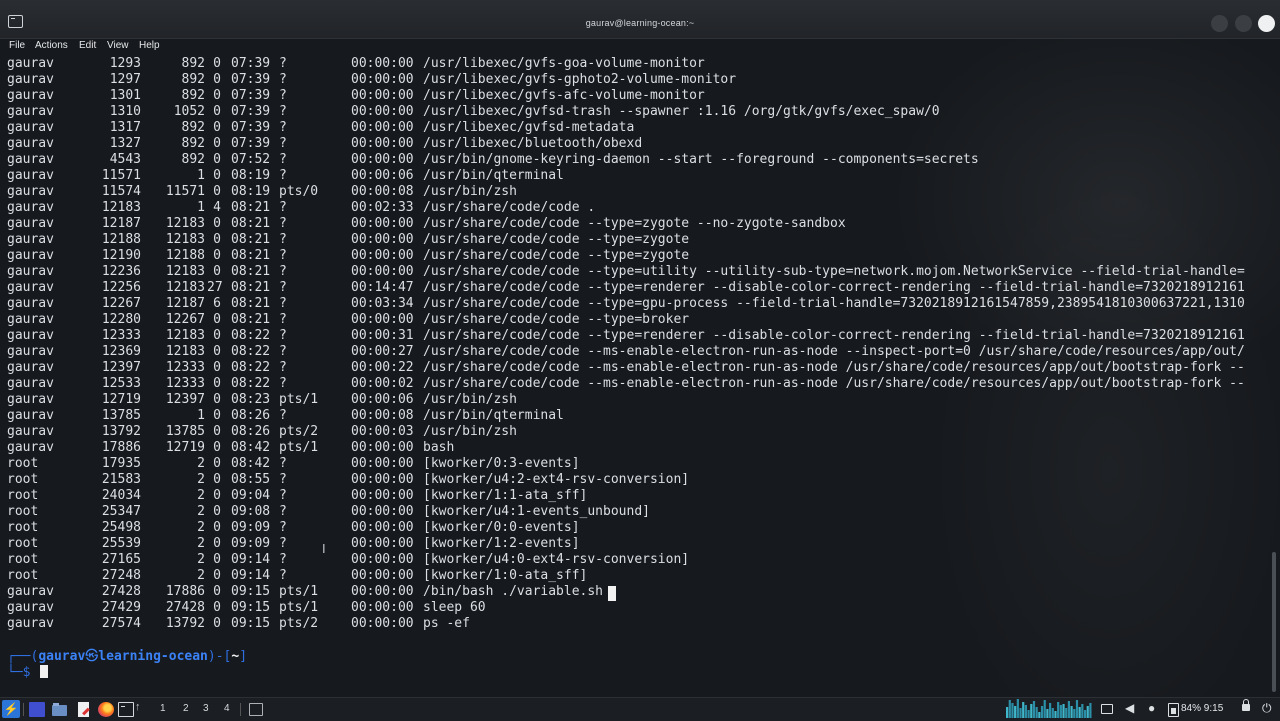 Image resolution: width=1280 pixels, height=721 pixels. Describe the element at coordinates (118, 45) in the screenshot. I see `menu-view: View` at that location.